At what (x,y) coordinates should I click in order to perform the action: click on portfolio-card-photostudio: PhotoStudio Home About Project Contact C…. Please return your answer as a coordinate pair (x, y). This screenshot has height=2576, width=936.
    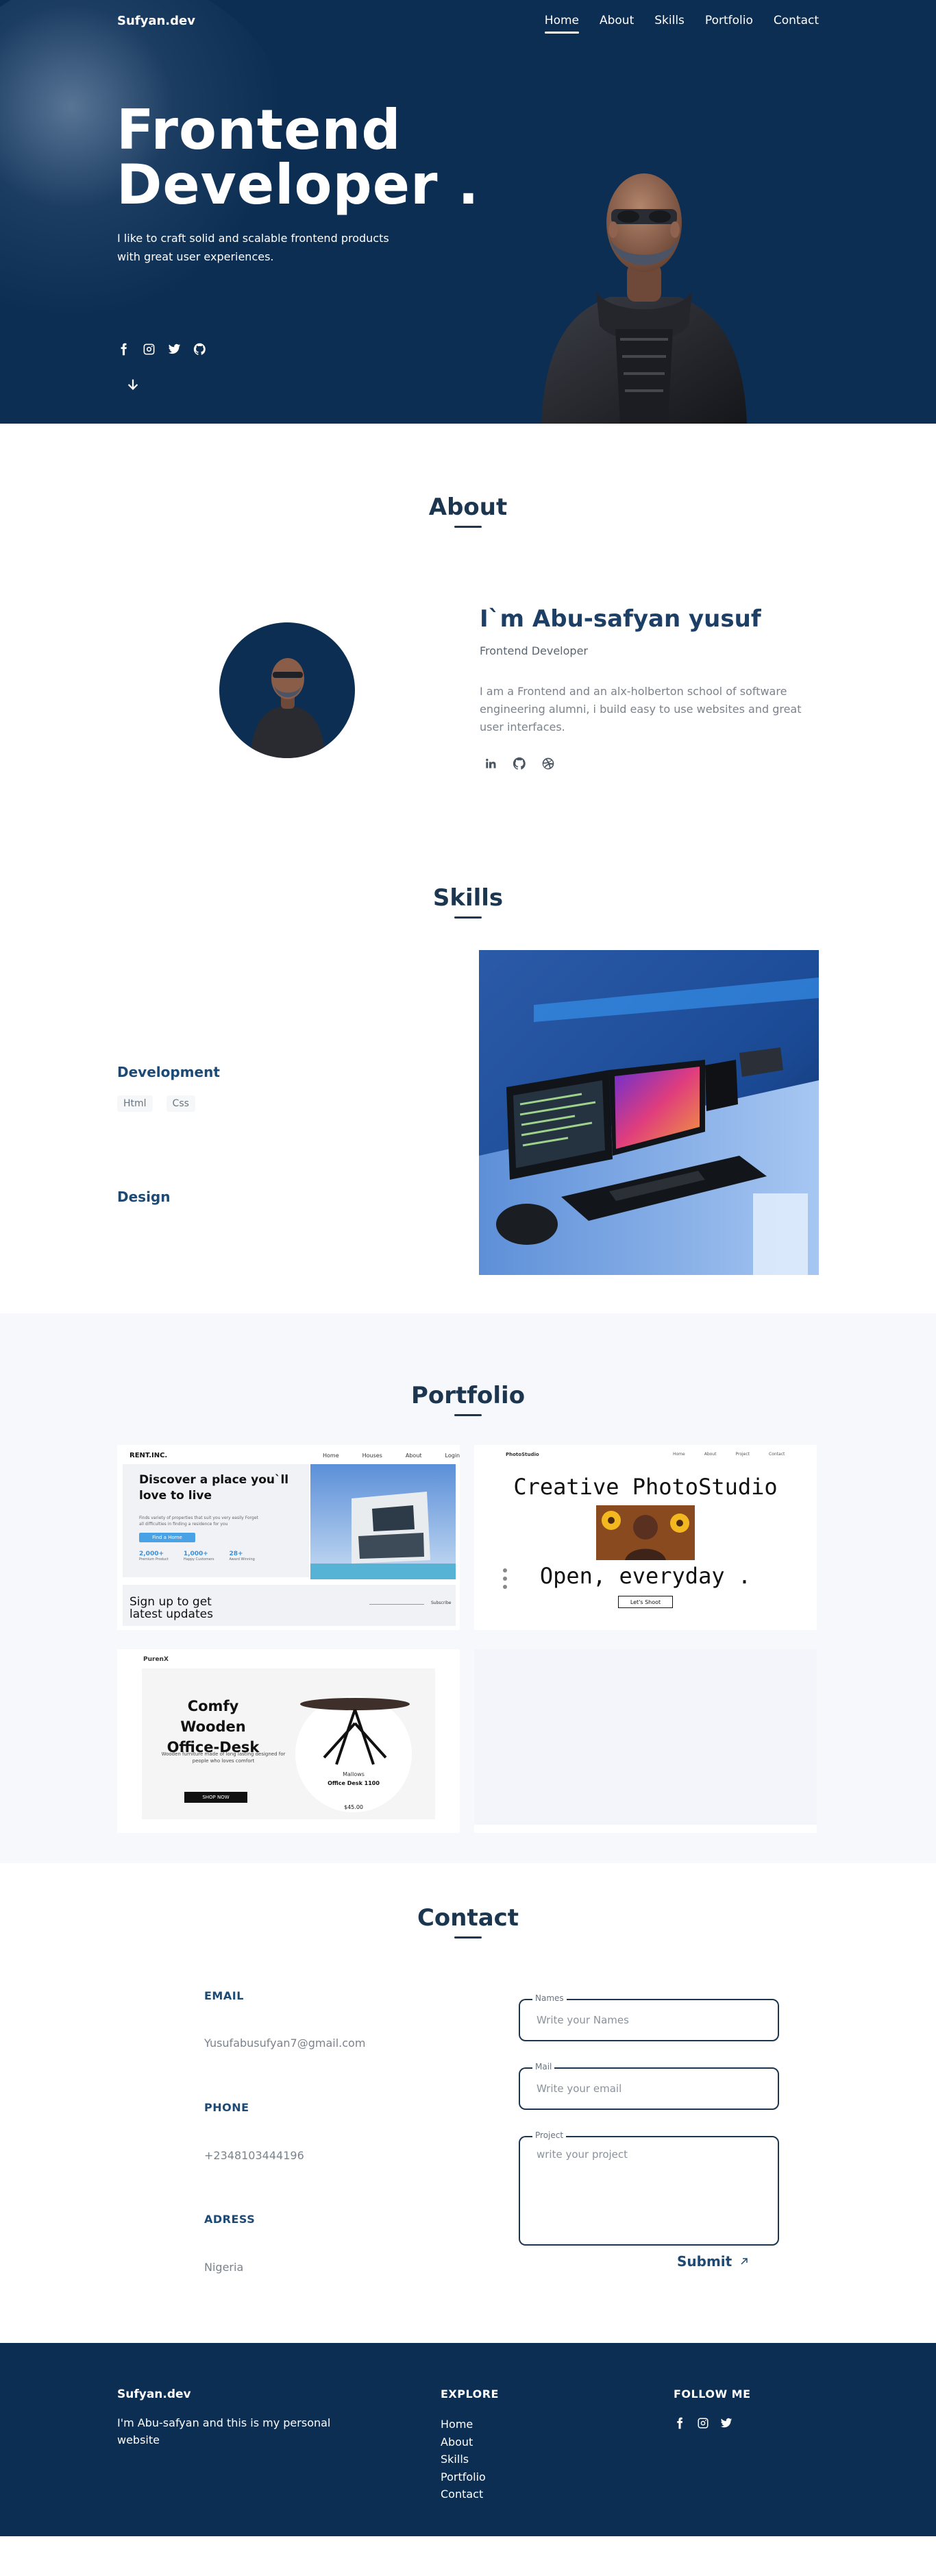
    Looking at the image, I should click on (645, 1537).